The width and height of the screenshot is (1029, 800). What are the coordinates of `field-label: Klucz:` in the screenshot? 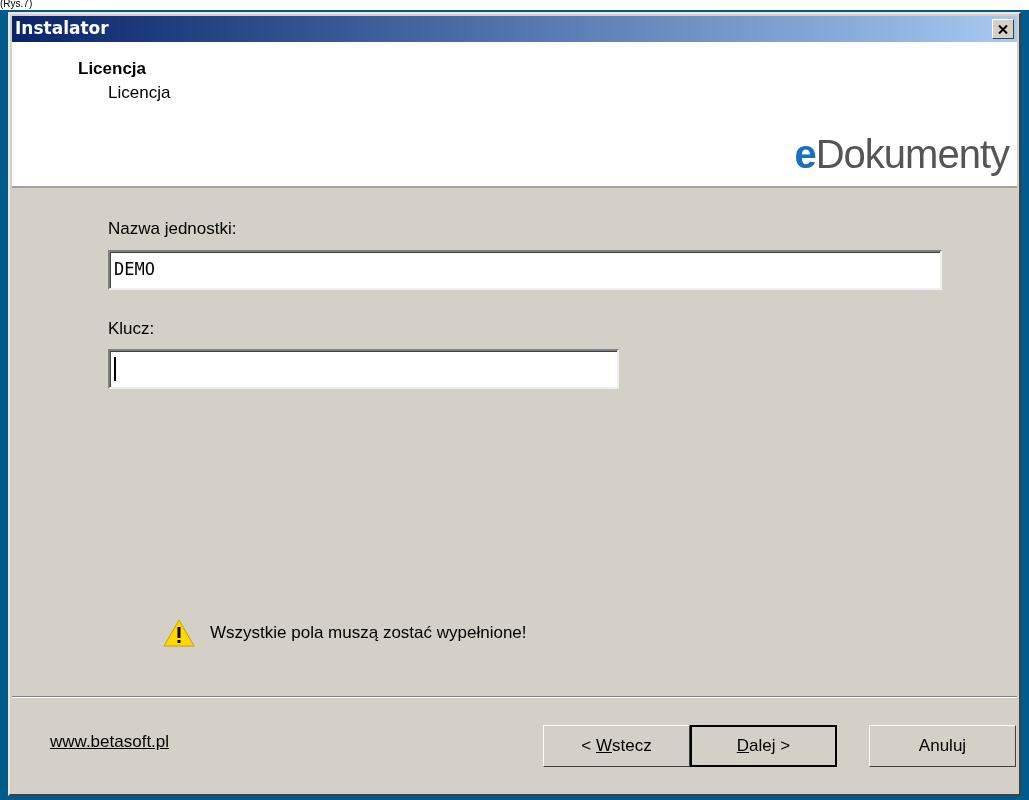 It's located at (132, 328).